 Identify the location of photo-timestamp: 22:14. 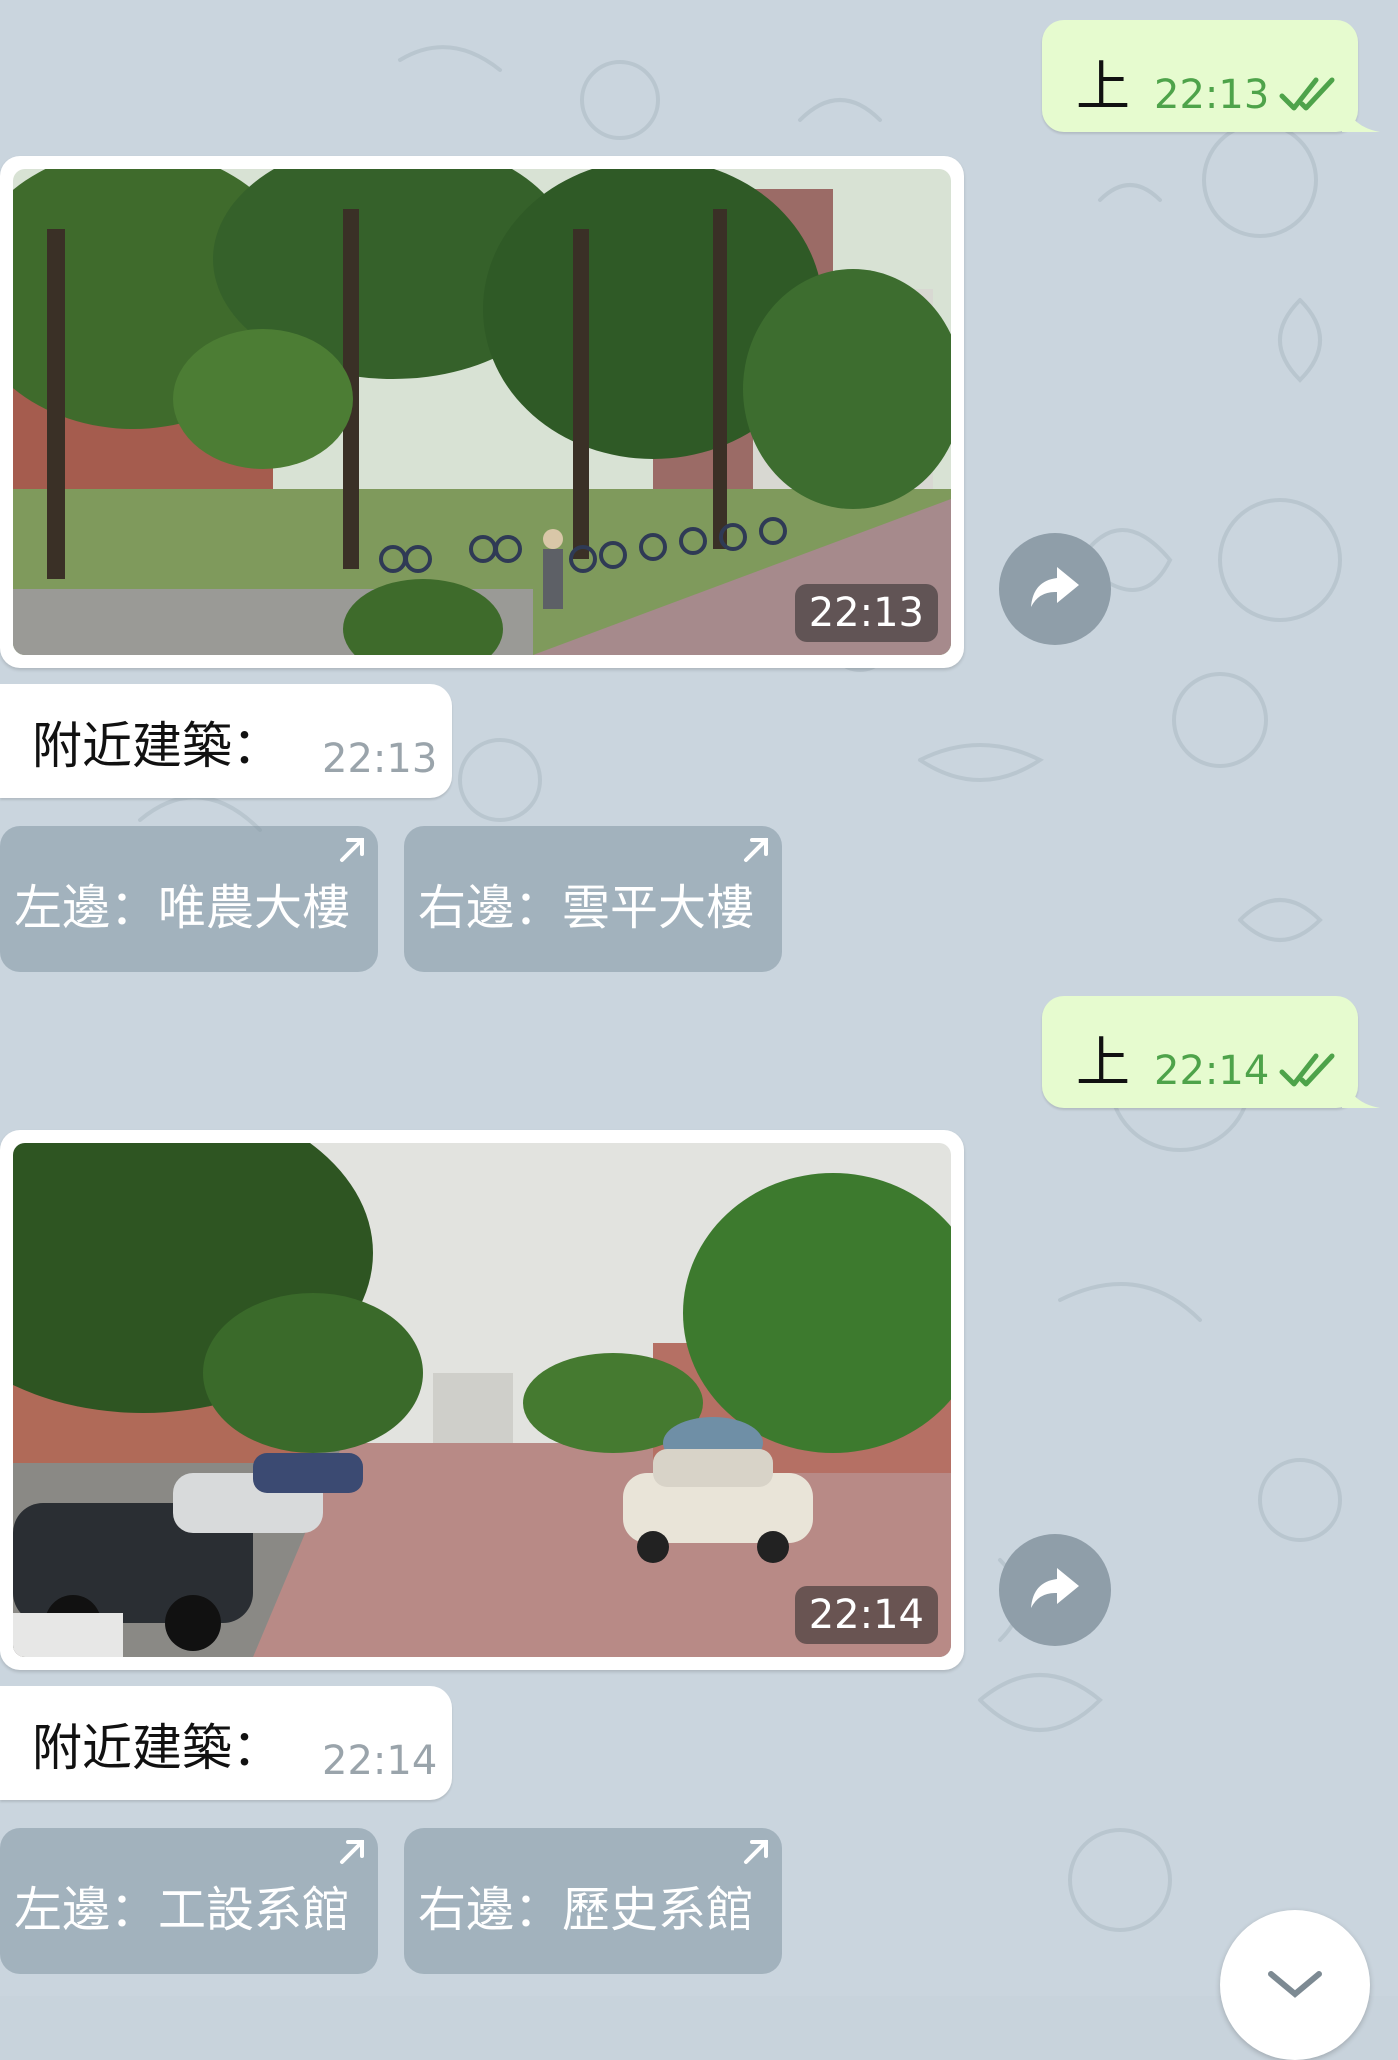
(866, 1615).